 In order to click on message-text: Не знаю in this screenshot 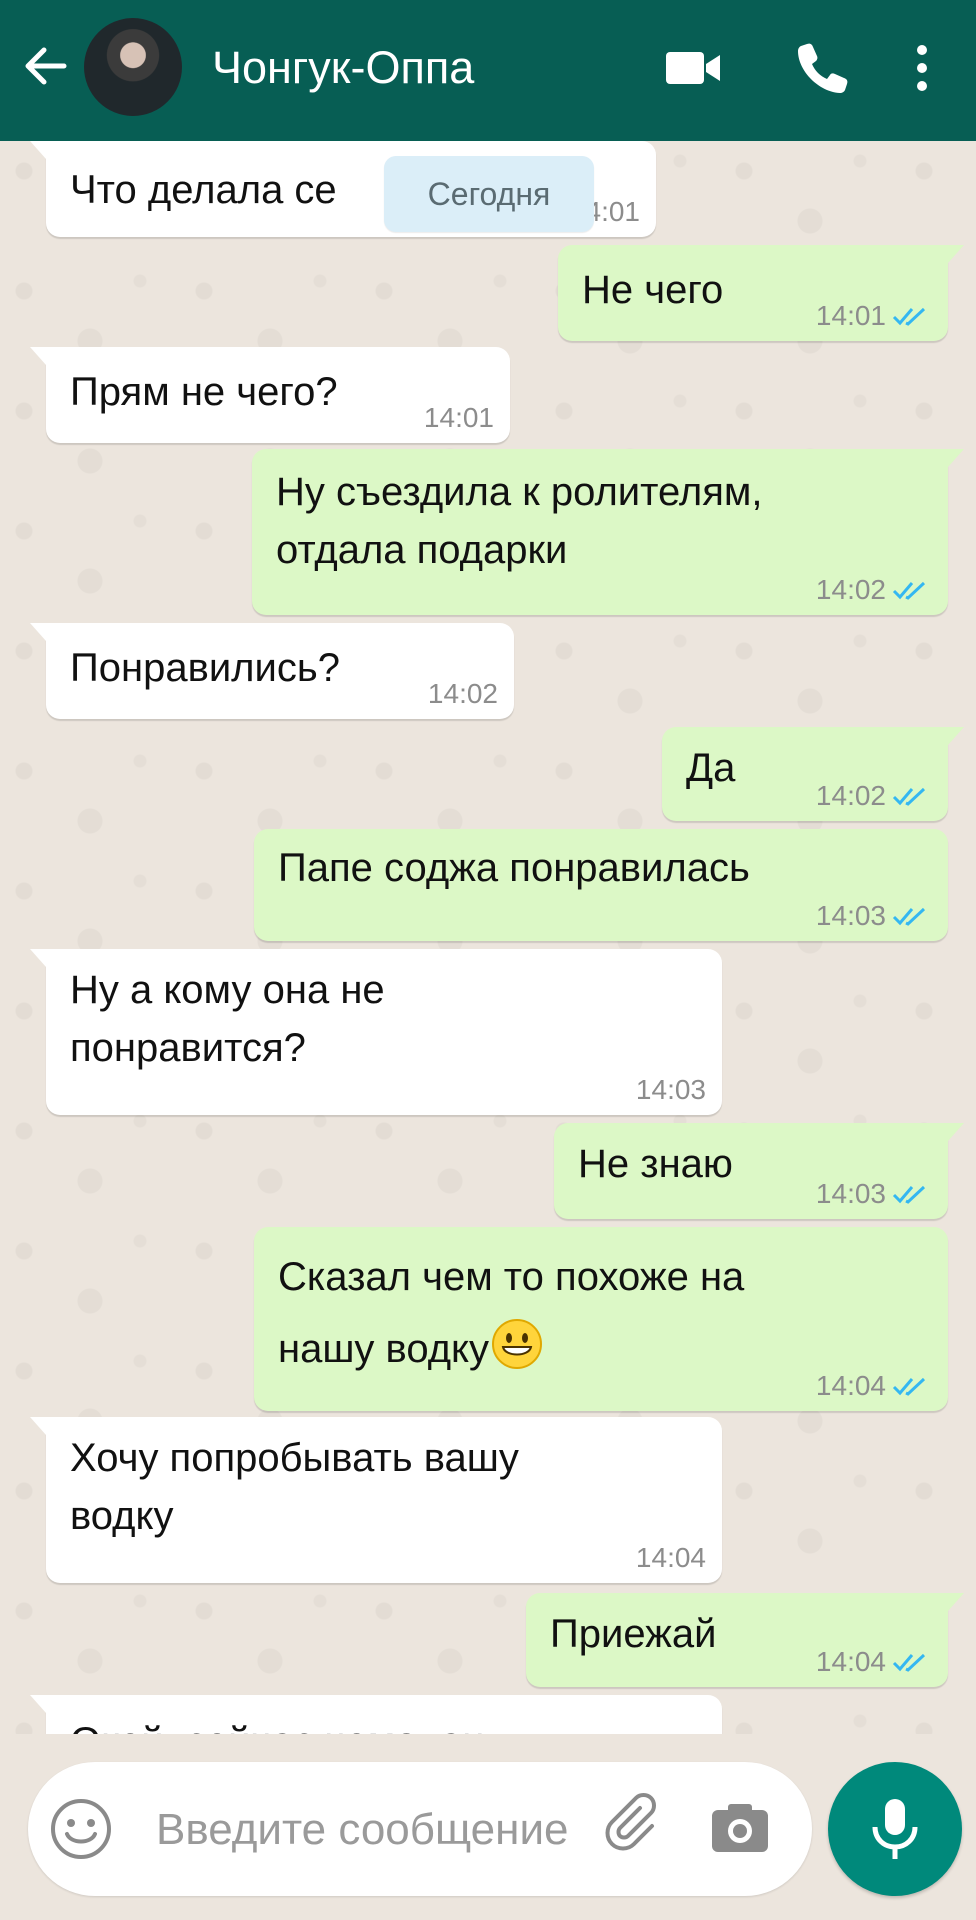, I will do `click(655, 1164)`.